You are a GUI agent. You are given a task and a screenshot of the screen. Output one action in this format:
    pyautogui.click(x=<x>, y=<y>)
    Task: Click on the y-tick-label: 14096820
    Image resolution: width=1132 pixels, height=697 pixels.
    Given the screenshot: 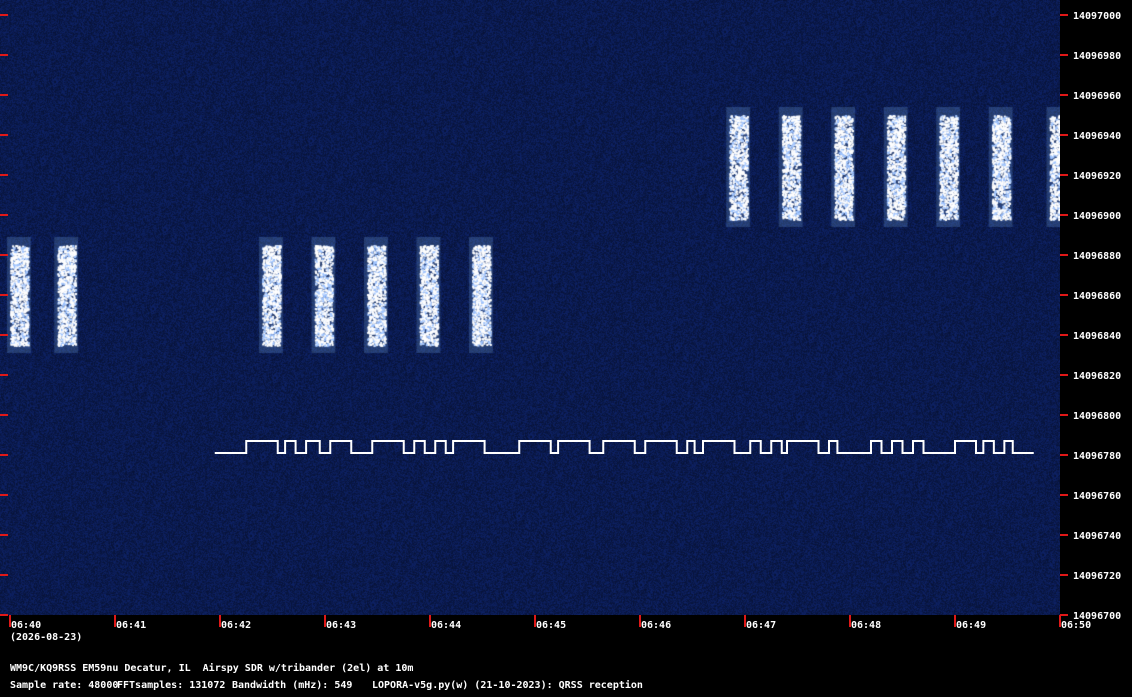 What is the action you would take?
    pyautogui.click(x=1097, y=376)
    